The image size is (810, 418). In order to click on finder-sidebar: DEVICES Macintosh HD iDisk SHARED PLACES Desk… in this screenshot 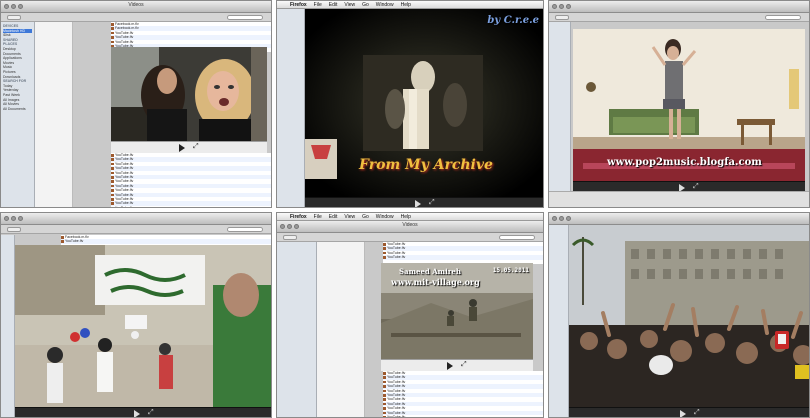, I will do `click(18, 114)`.